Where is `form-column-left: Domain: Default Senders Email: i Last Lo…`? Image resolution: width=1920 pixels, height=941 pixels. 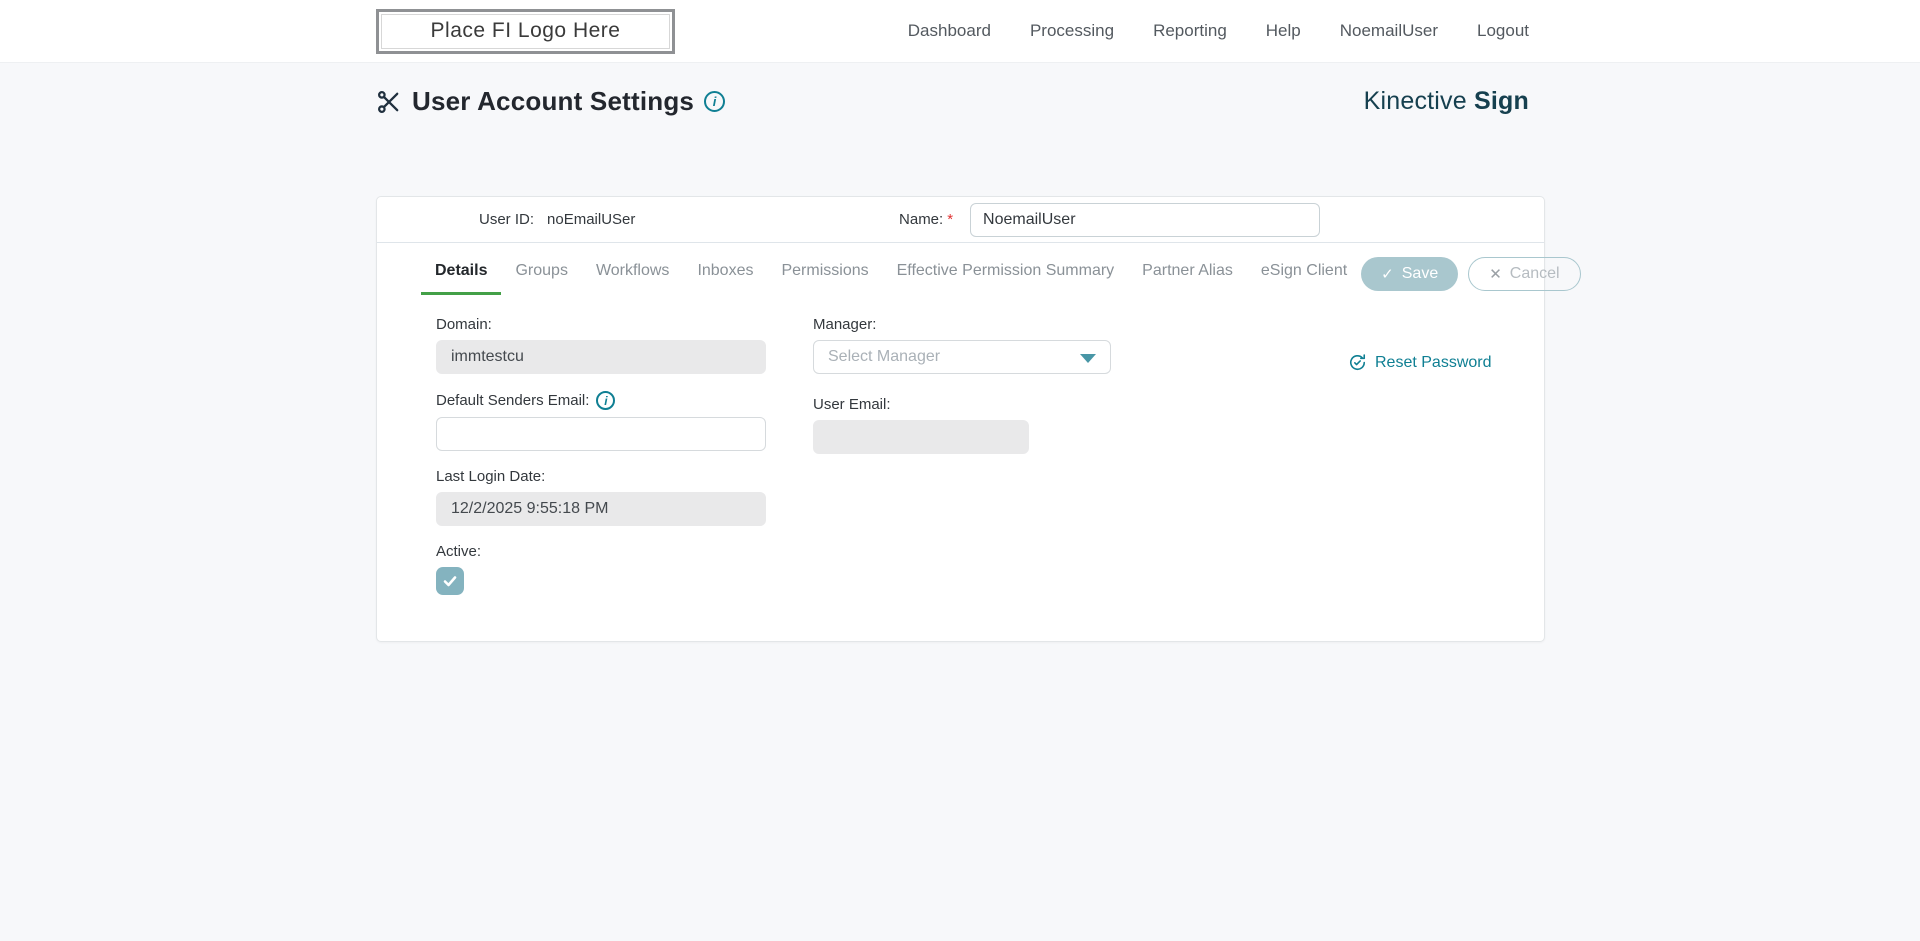
form-column-left: Domain: Default Senders Email: i Last Lo… is located at coordinates (601, 464).